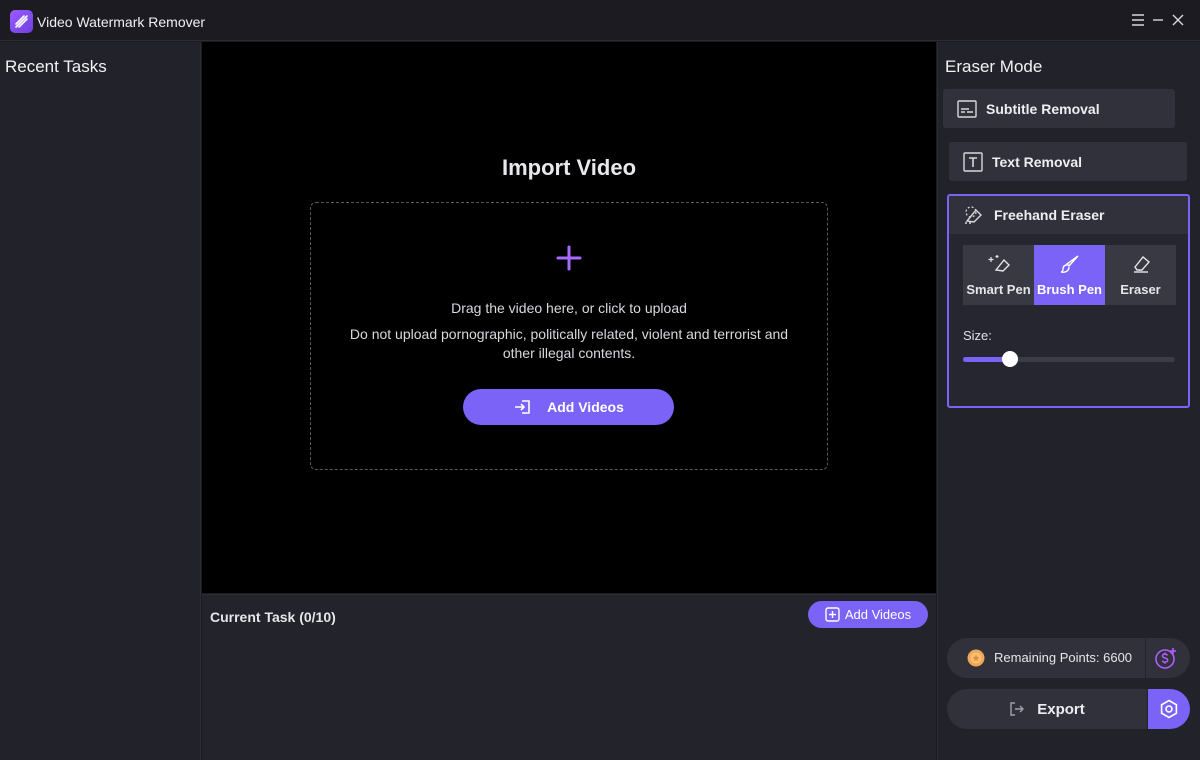 The width and height of the screenshot is (1200, 760). What do you see at coordinates (1141, 264) in the screenshot?
I see `eraser-icon` at bounding box center [1141, 264].